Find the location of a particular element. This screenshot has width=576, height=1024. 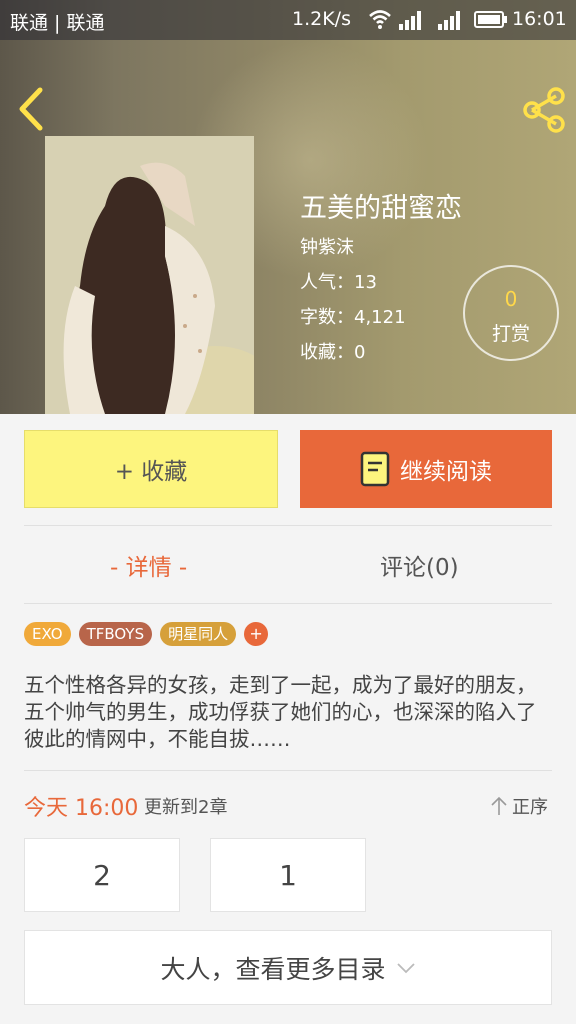

tab-details: - 详情 - is located at coordinates (148, 565).